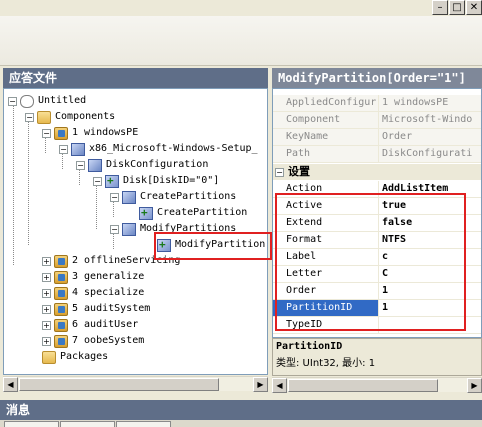 The width and height of the screenshot is (482, 427). What do you see at coordinates (326, 274) in the screenshot?
I see `property-name: Letter` at bounding box center [326, 274].